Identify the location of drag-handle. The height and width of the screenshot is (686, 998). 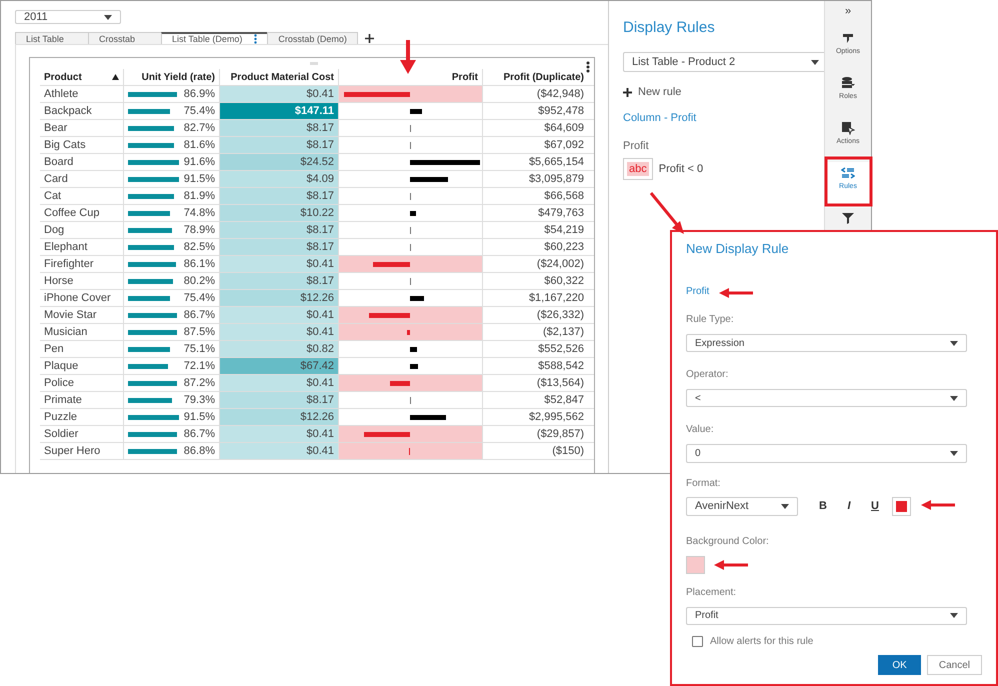
(314, 63).